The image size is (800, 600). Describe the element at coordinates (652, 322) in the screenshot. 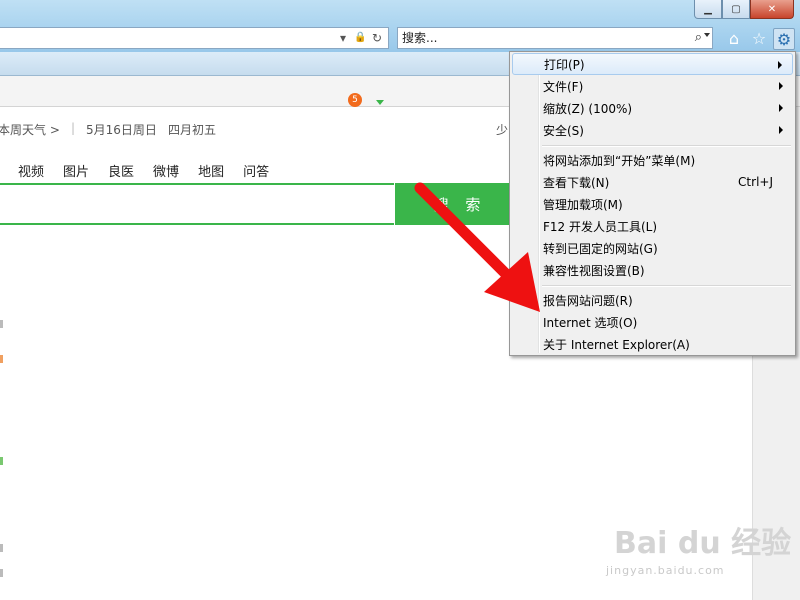

I see `menu-item-internet-options: Internet 选项(O)` at that location.